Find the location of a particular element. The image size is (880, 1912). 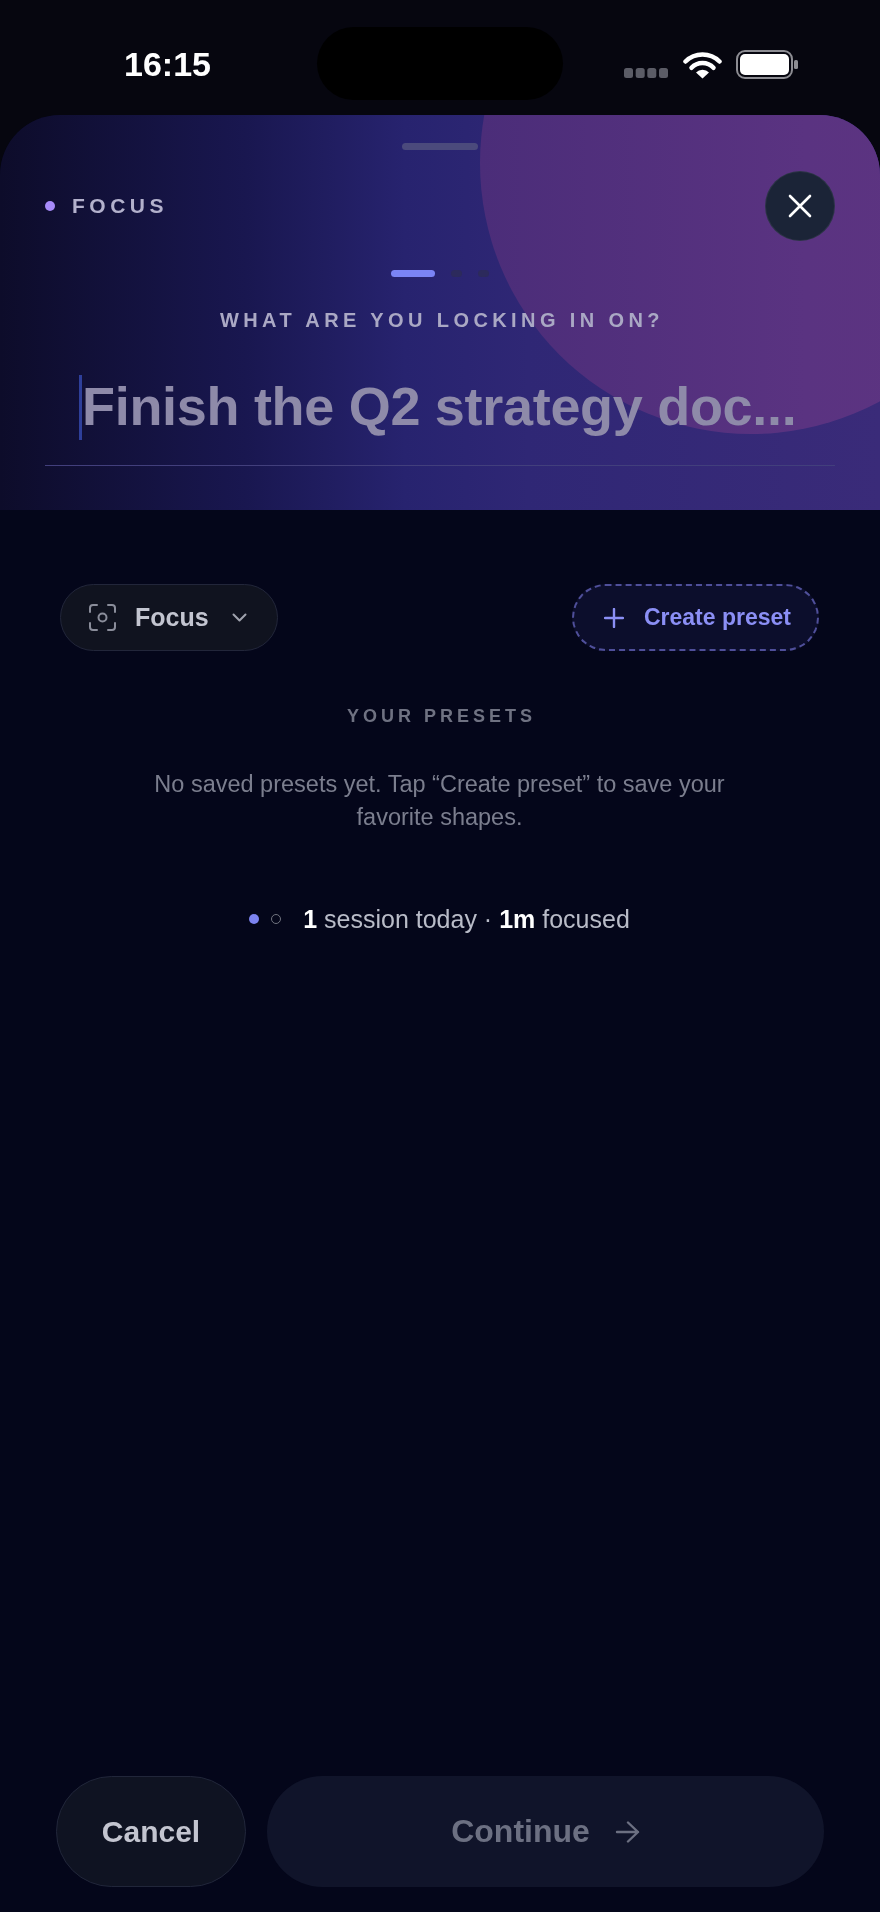

dot-icon is located at coordinates (50, 206).